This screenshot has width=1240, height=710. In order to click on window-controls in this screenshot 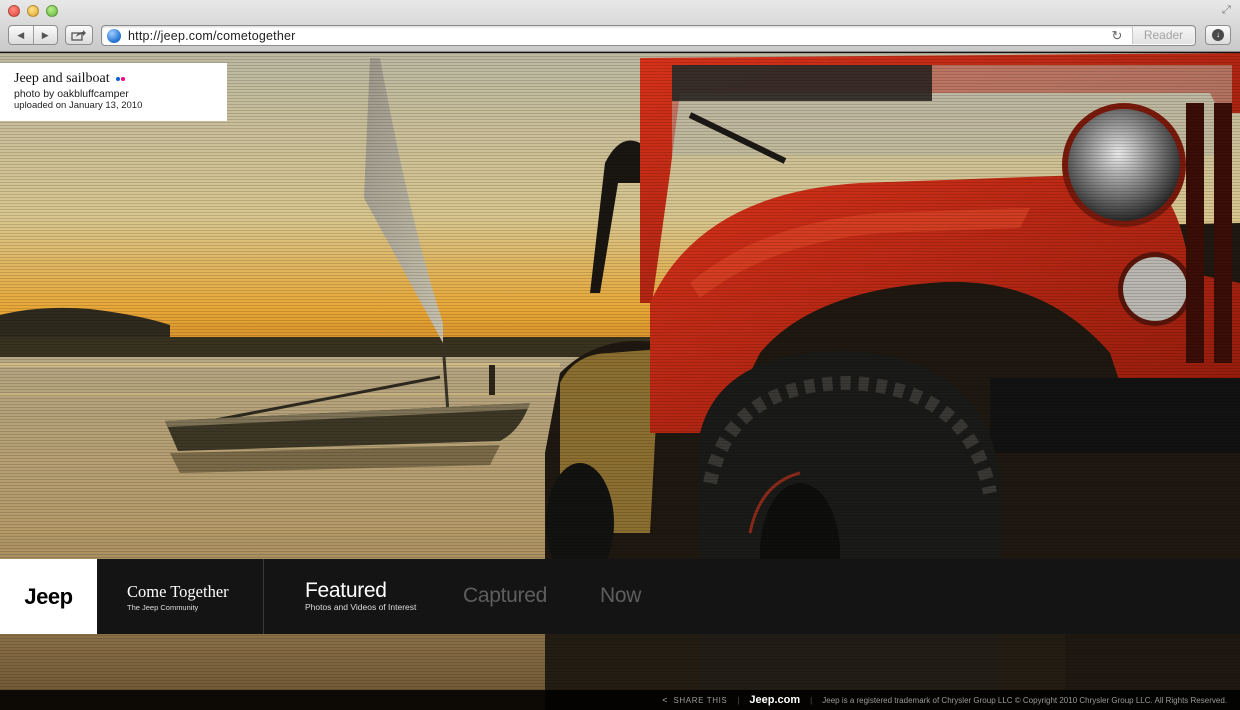, I will do `click(33, 11)`.